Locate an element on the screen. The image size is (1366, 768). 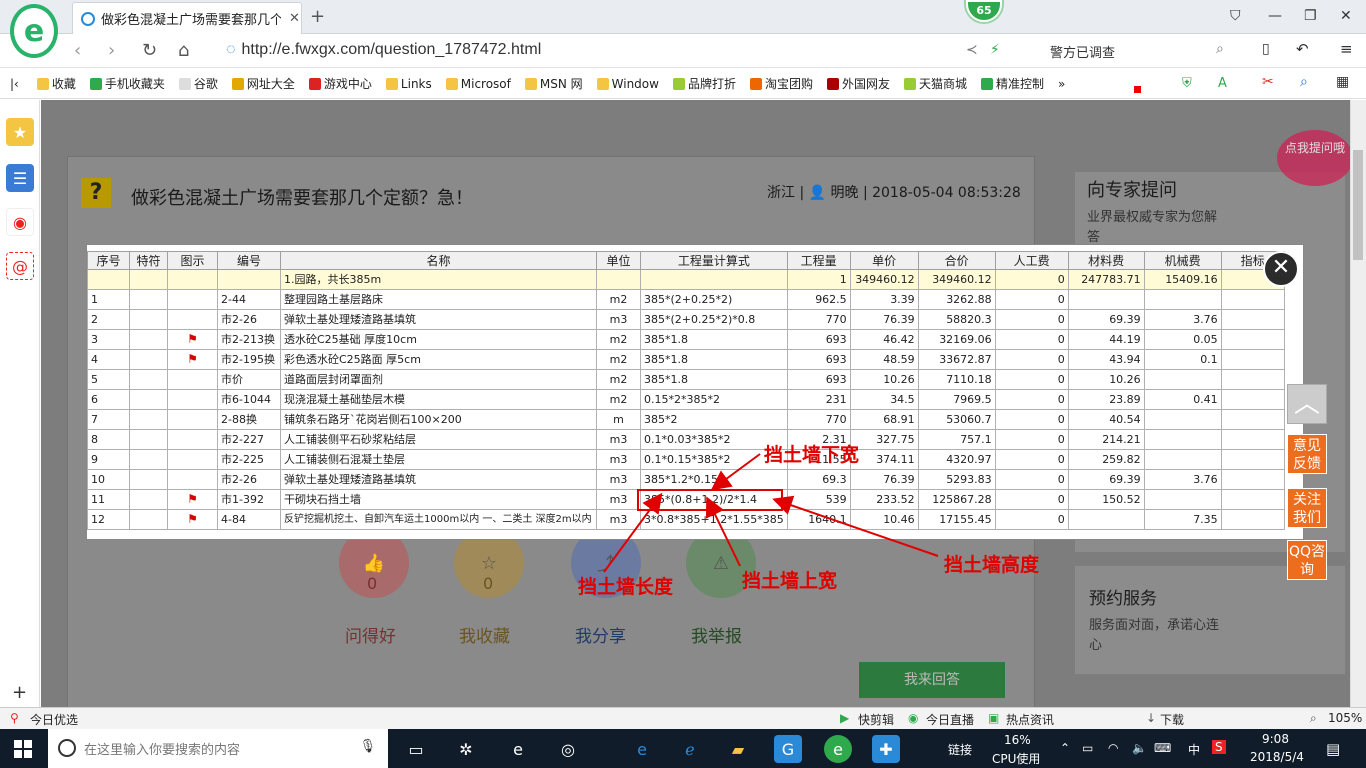
zoom-level: 105% is located at coordinates (1345, 718).